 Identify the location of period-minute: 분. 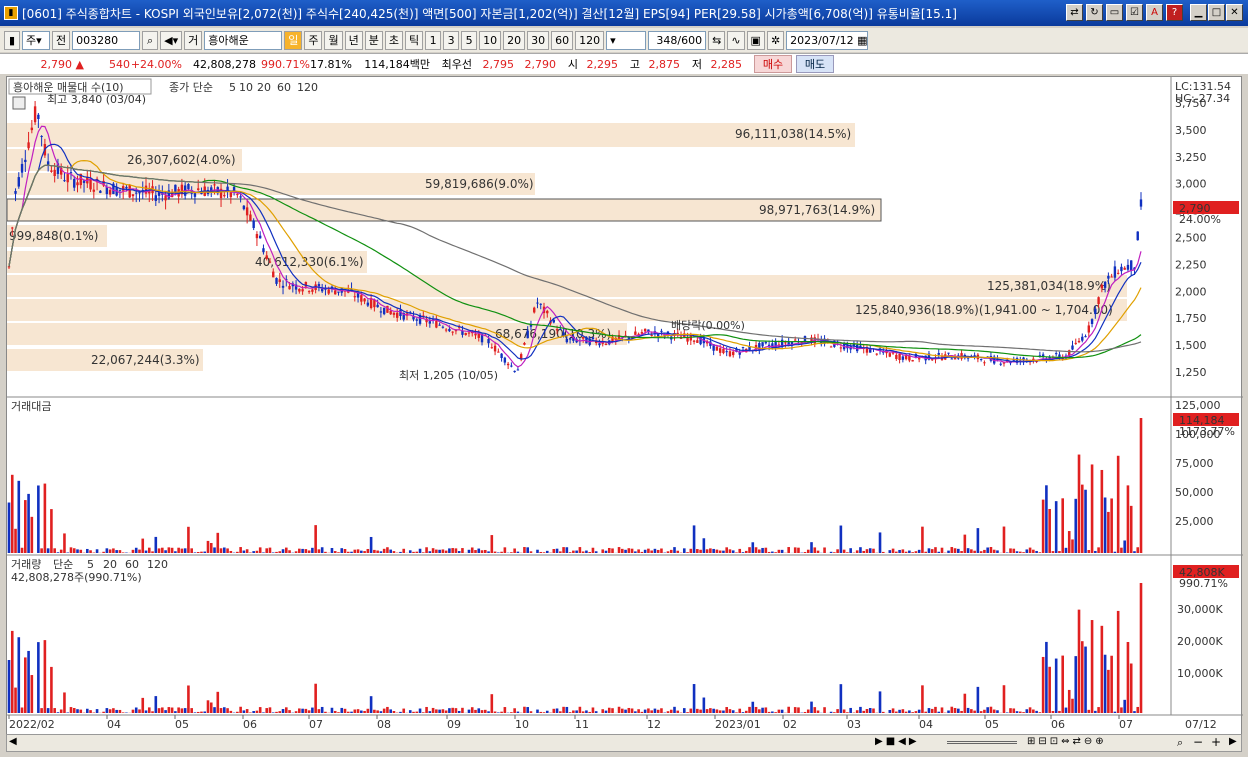
(373, 40).